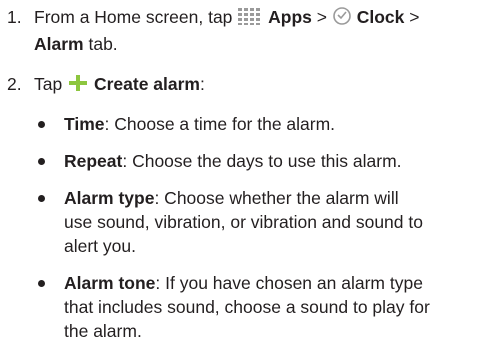  I want to click on apps-grid-icon, so click(250, 19).